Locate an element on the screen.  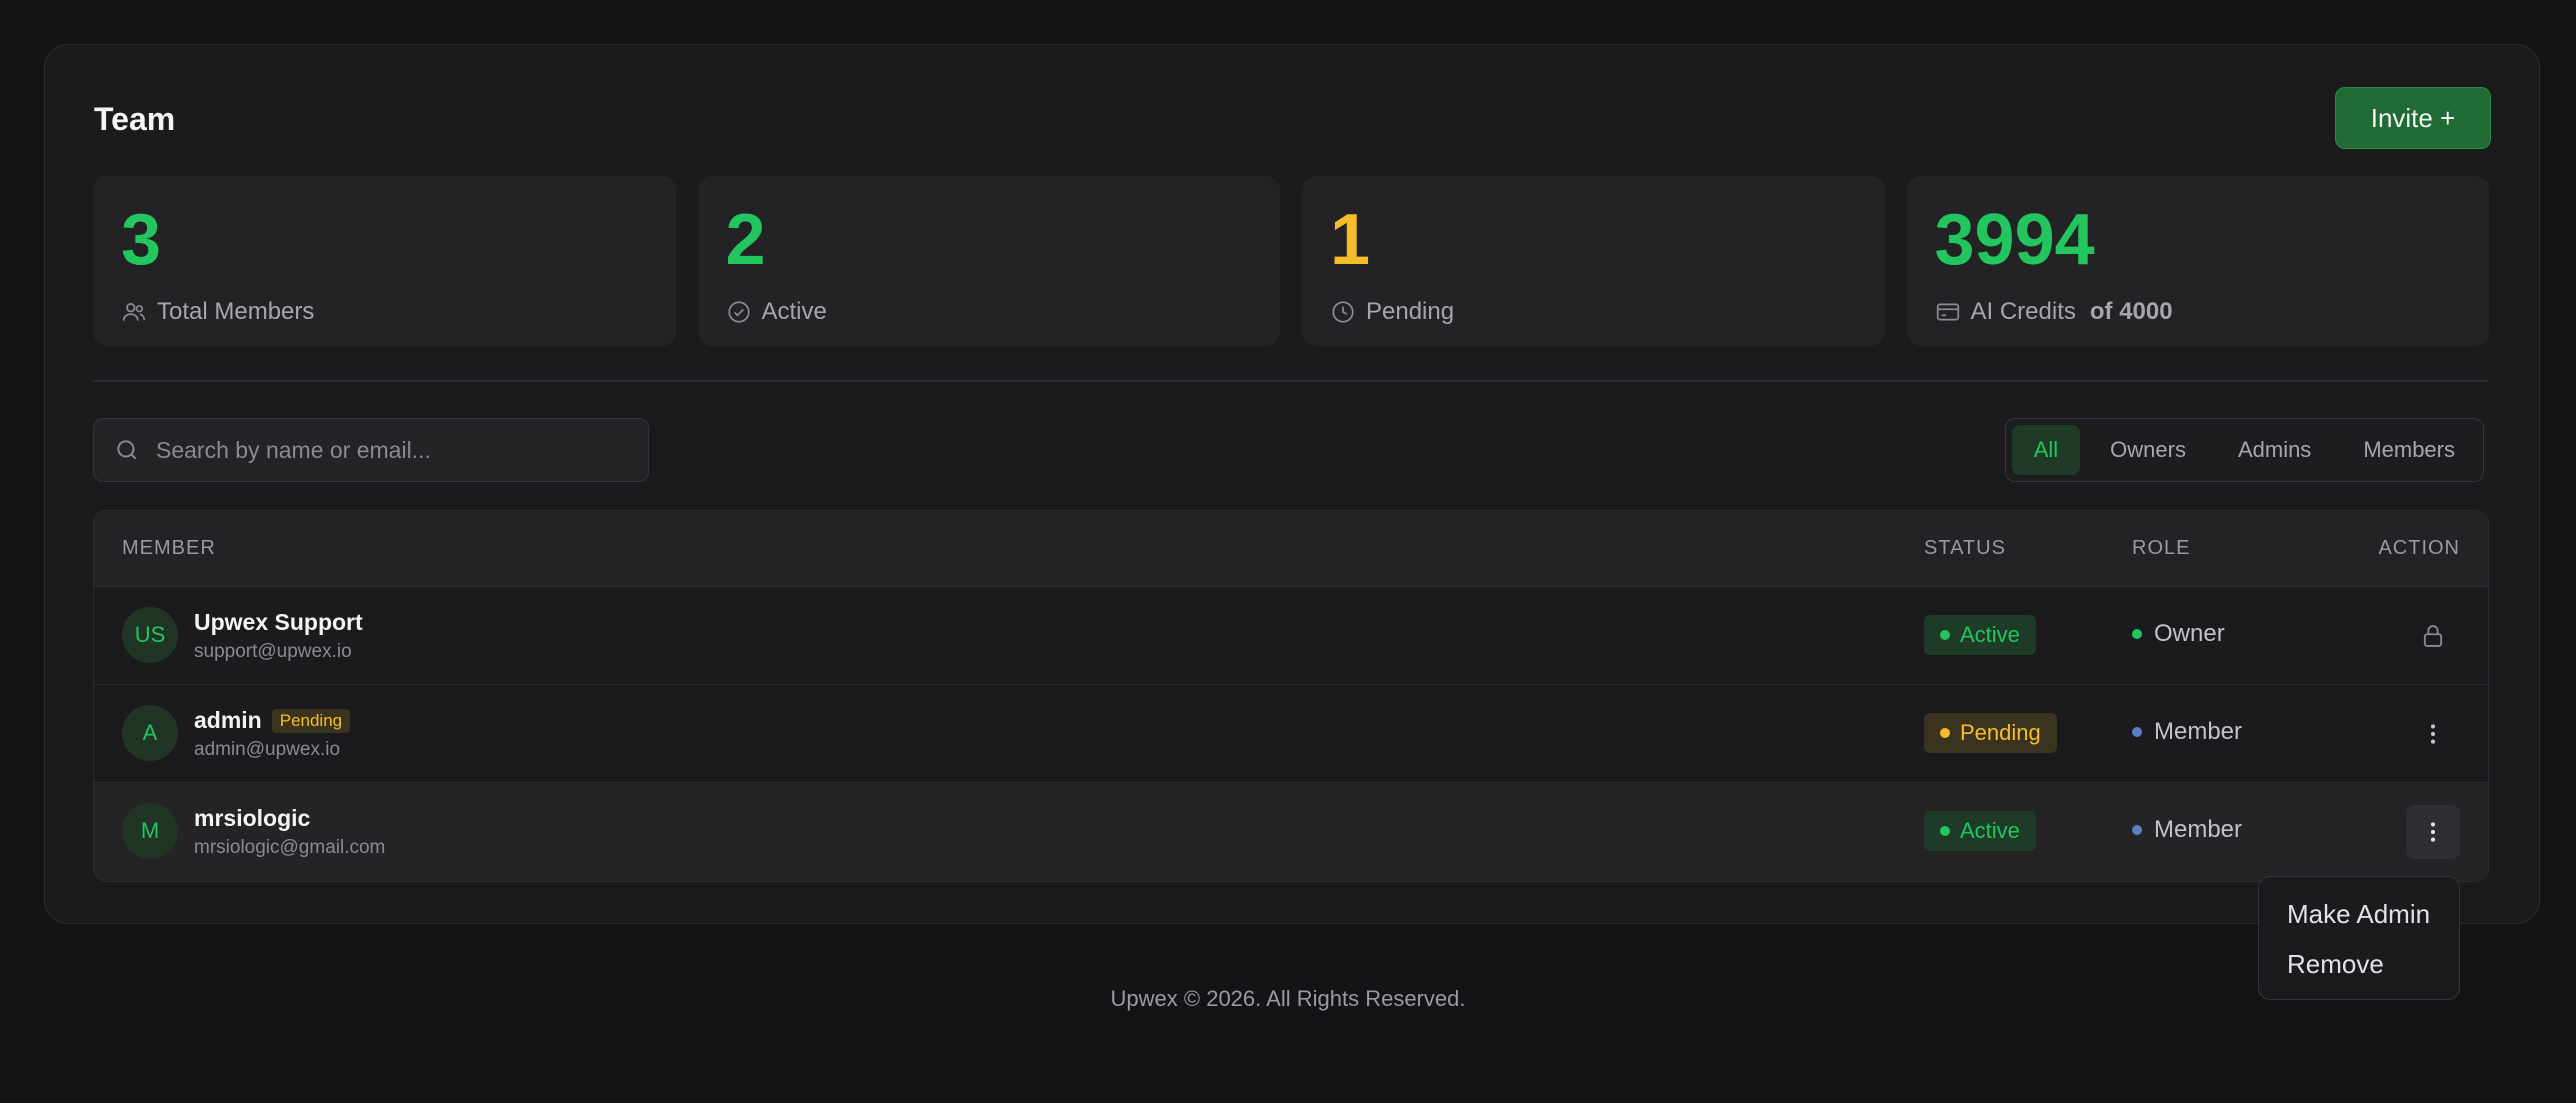
page-title: Team is located at coordinates (135, 119).